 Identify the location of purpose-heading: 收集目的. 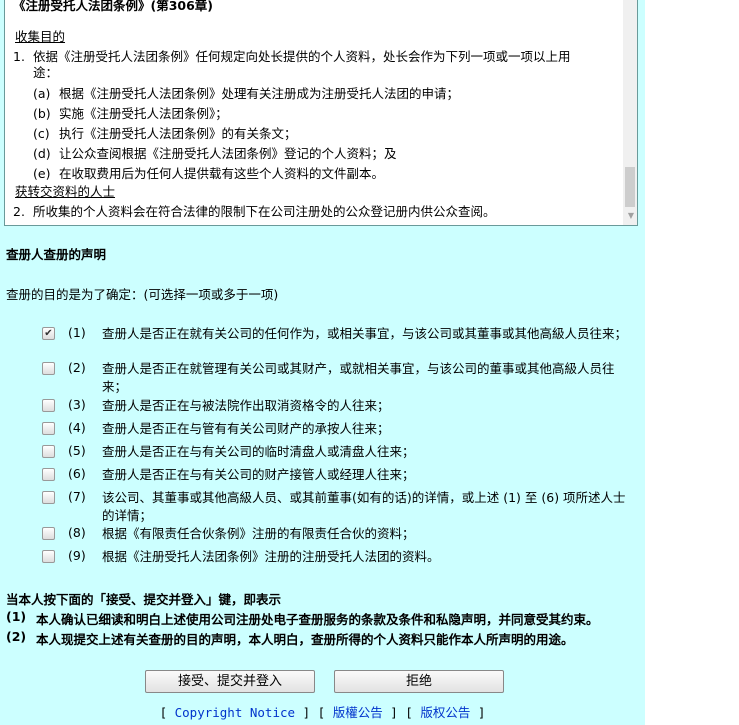
(40, 36).